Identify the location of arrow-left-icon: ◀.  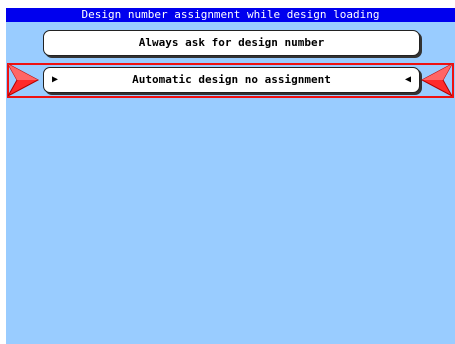
(407, 79).